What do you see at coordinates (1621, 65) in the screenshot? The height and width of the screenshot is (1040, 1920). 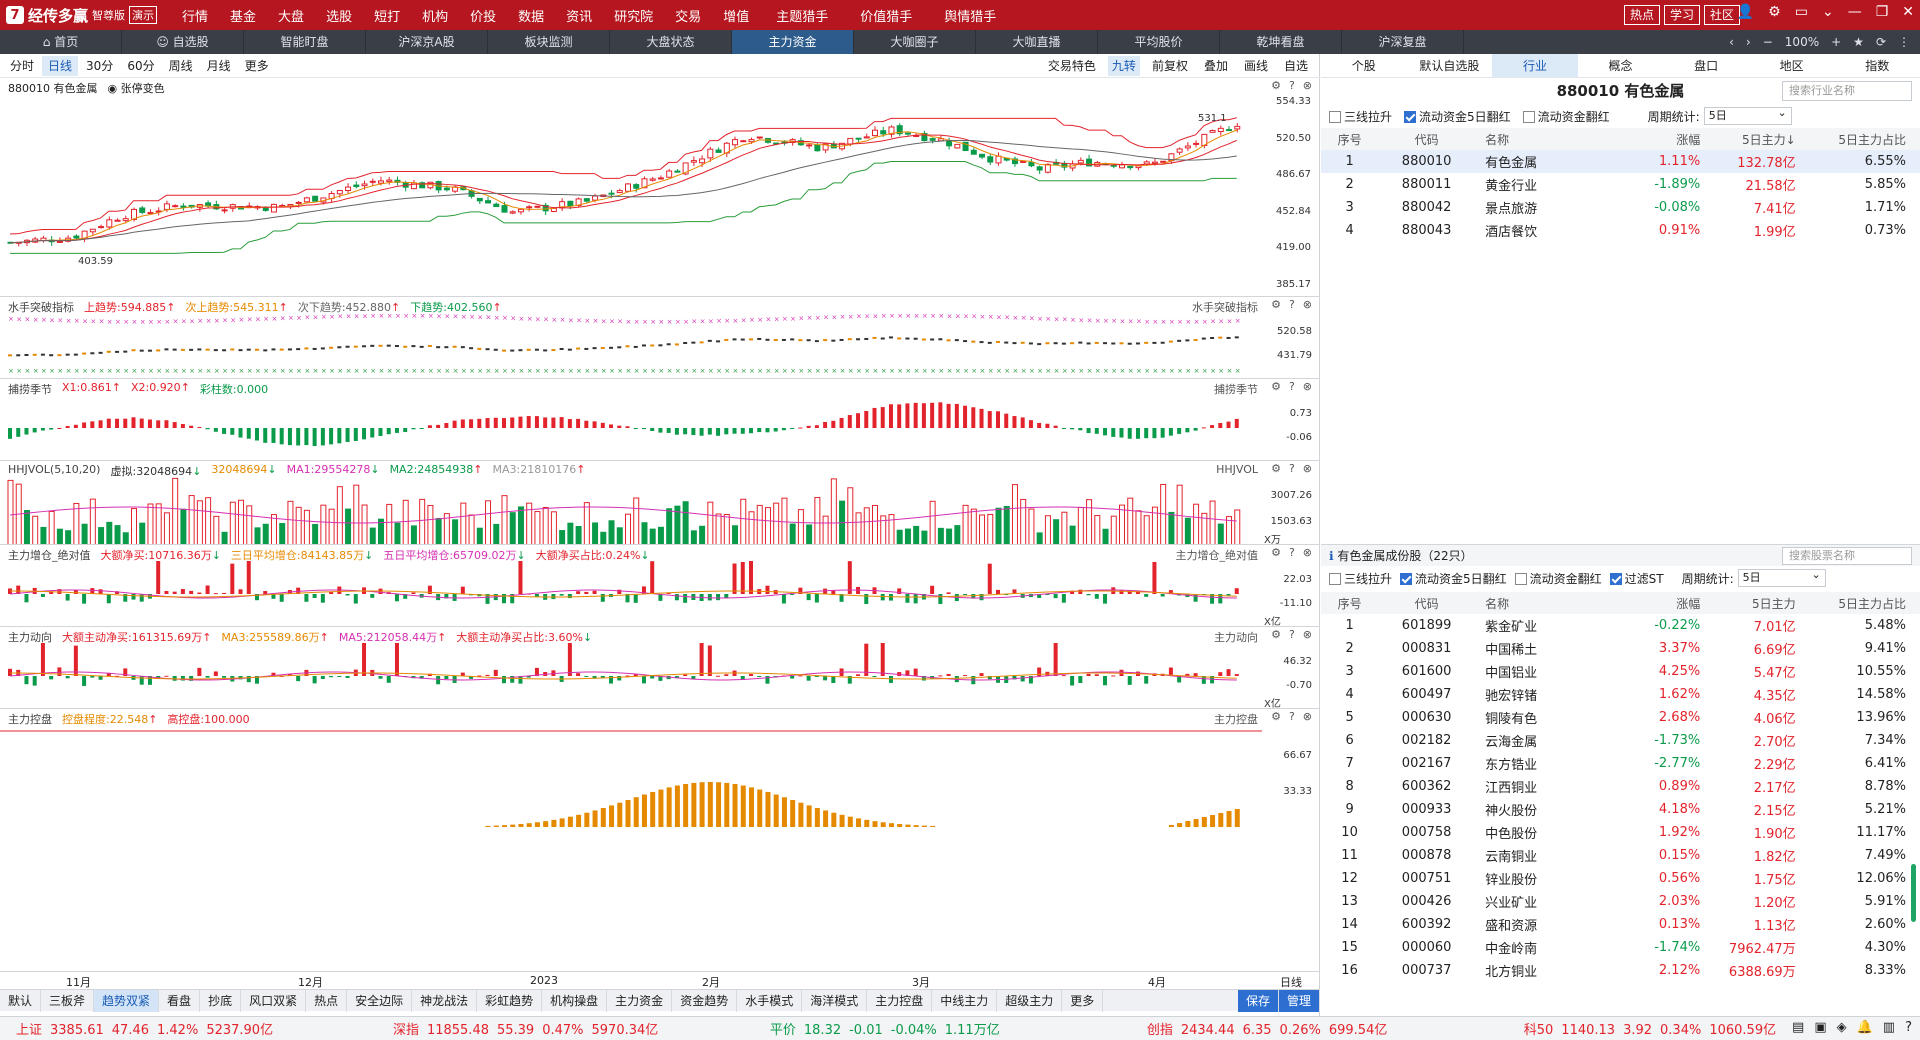 I see `ranking-tab-3: 概念` at bounding box center [1621, 65].